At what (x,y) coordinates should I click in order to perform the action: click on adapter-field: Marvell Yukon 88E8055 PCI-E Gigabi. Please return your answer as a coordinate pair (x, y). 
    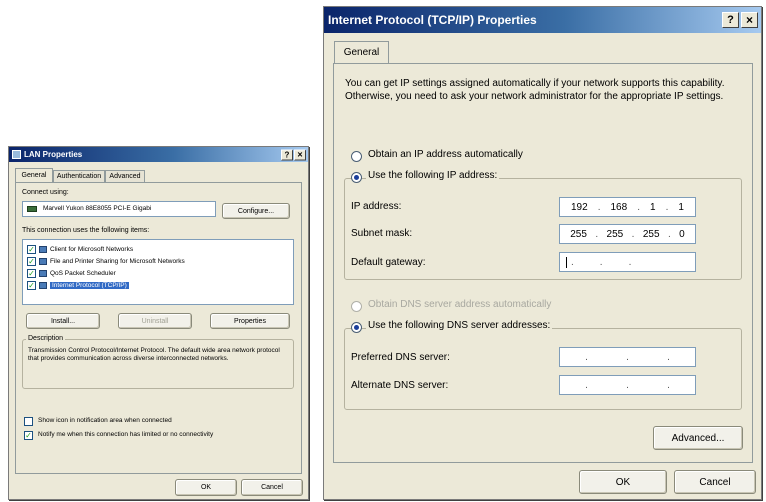
    Looking at the image, I should click on (119, 209).